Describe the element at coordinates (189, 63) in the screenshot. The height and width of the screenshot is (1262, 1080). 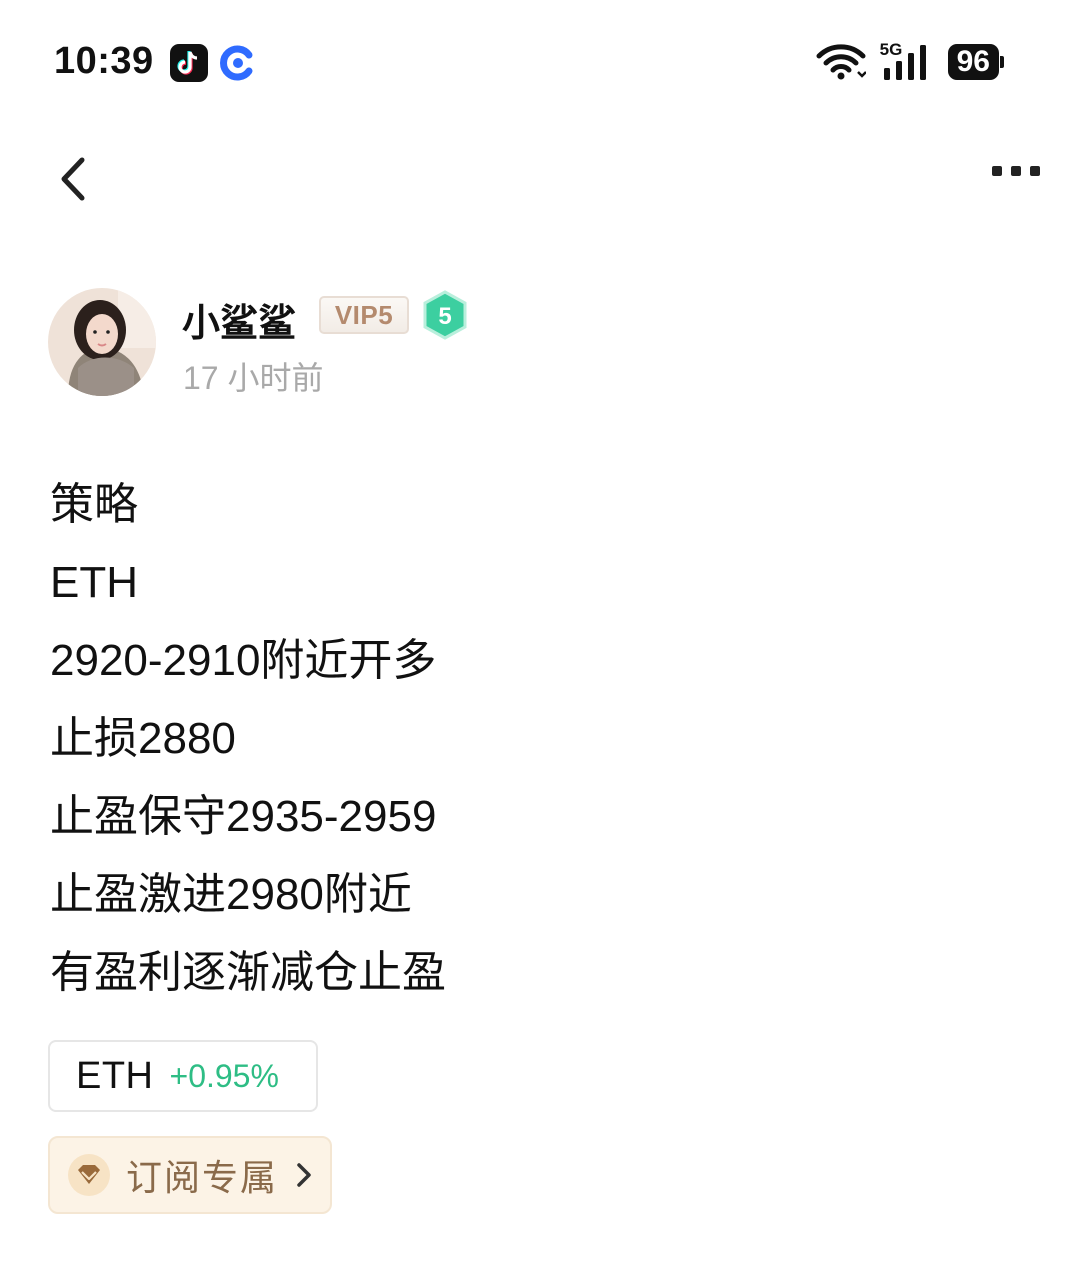
I see `tiktok-icon` at that location.